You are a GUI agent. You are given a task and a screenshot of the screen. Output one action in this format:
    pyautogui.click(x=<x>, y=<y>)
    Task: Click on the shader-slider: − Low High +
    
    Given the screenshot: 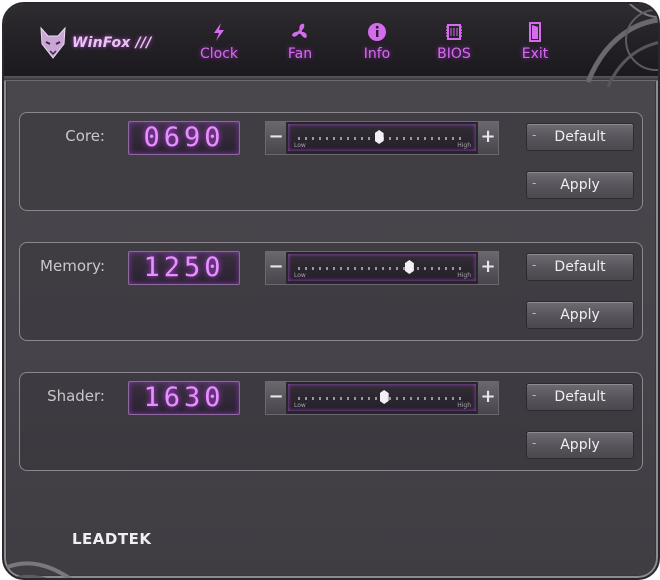 What is the action you would take?
    pyautogui.click(x=382, y=398)
    